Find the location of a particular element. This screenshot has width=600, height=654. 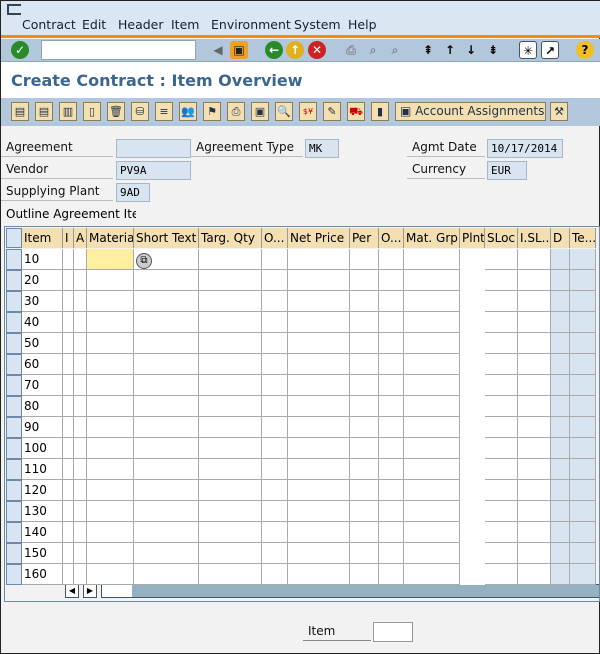

agreement-field is located at coordinates (153, 148).